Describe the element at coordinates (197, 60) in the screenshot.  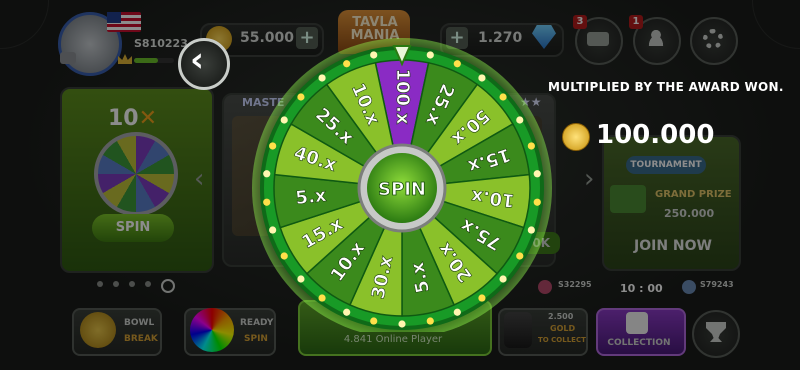
I see `chevron-left-icon: ‹` at that location.